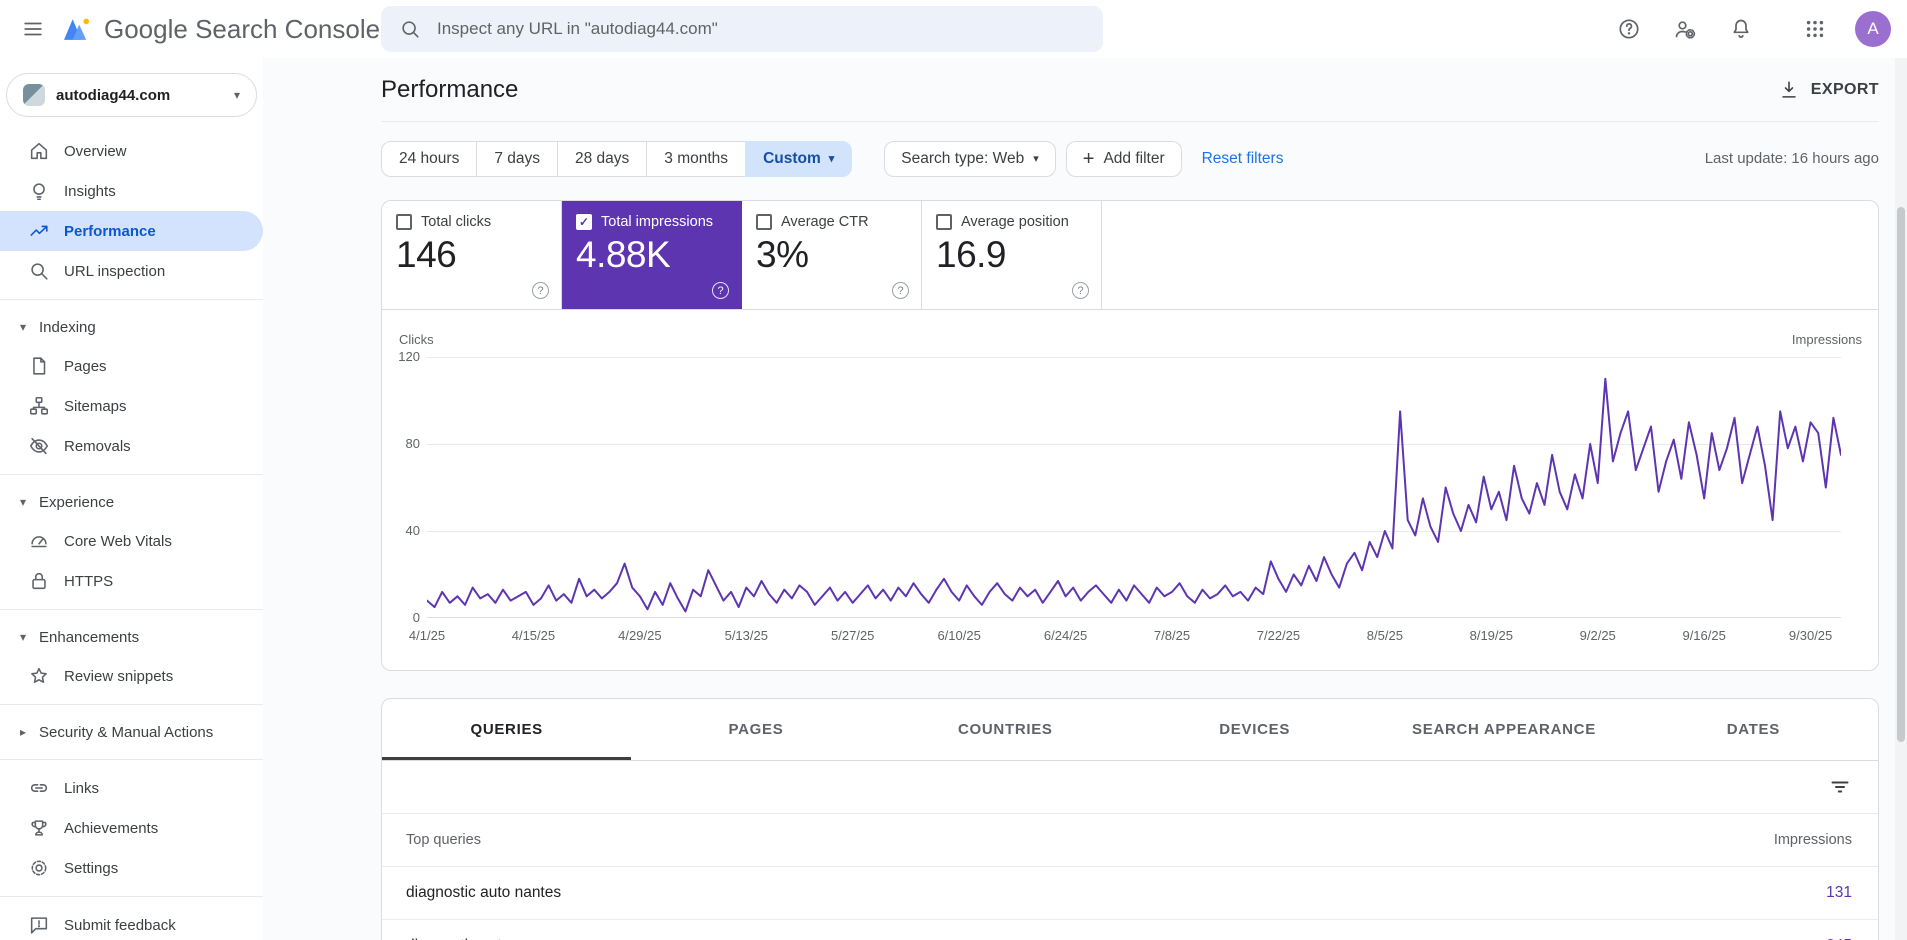  What do you see at coordinates (126, 732) in the screenshot?
I see `sidebar-section-label: Security & Manual Actions` at bounding box center [126, 732].